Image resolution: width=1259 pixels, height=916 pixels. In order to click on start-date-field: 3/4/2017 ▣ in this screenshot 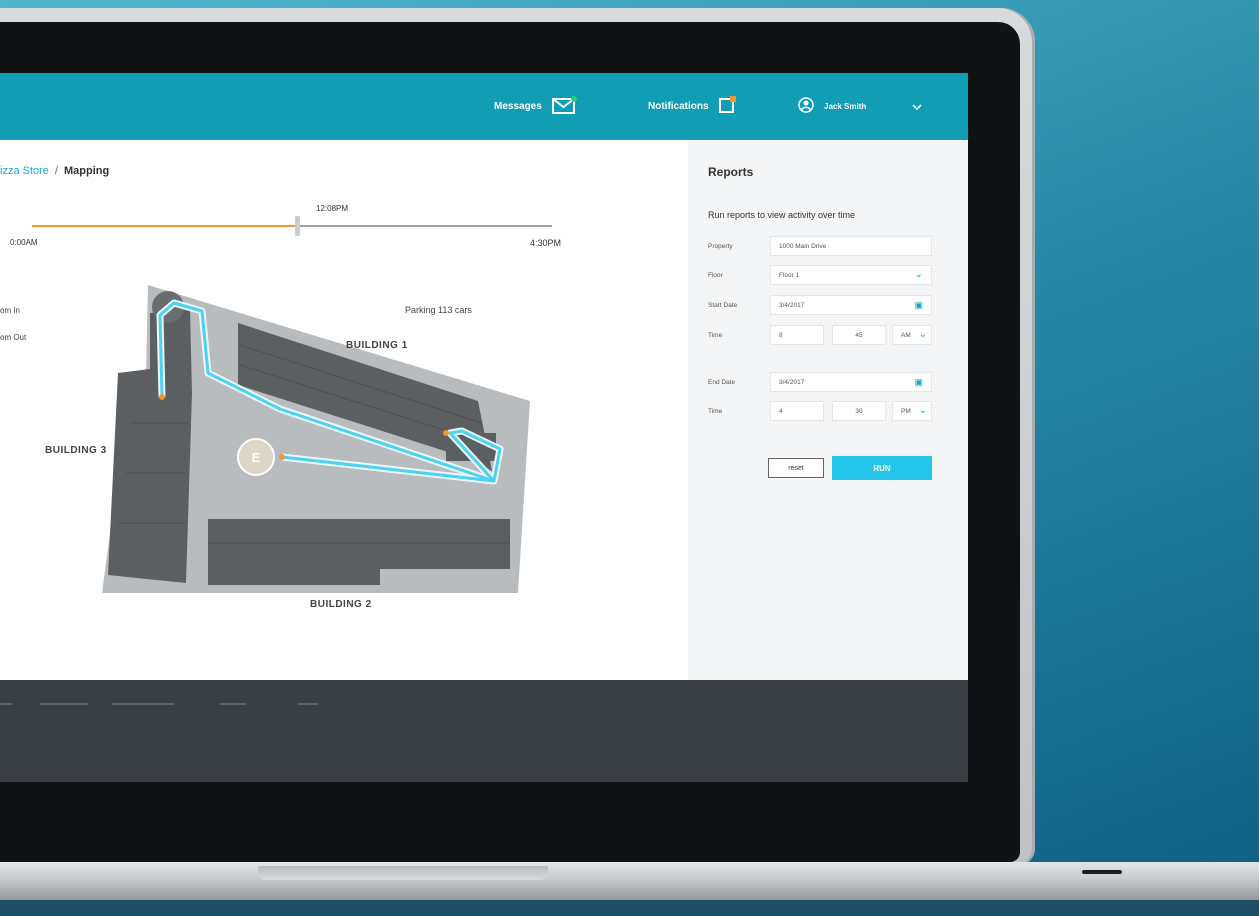, I will do `click(851, 305)`.